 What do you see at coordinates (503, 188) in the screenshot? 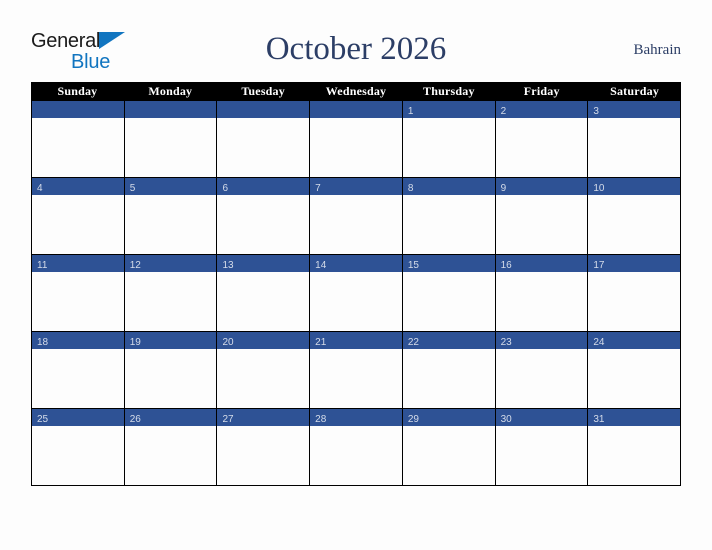
I see `day-number: 9` at bounding box center [503, 188].